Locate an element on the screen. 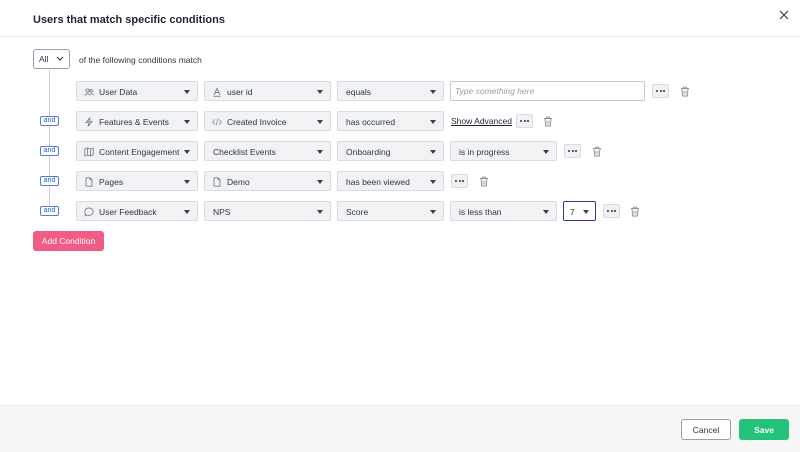 Image resolution: width=800 pixels, height=452 pixels. status-select: is in progress is located at coordinates (503, 151).